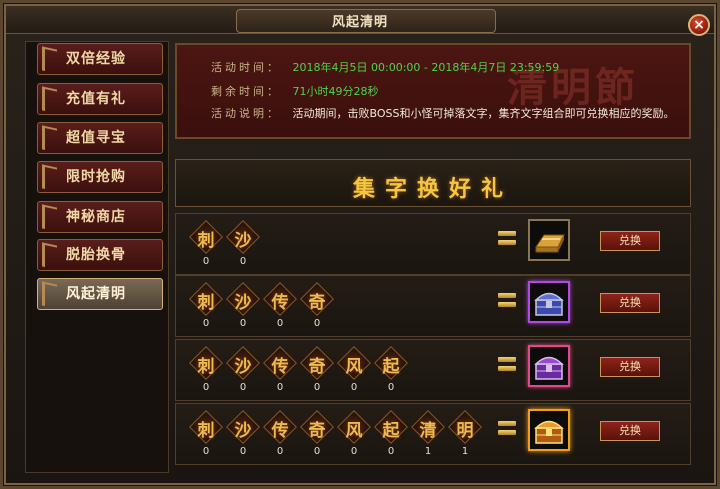 Image resolution: width=720 pixels, height=489 pixels. I want to click on remaining-time-value: 71小时49分28秒, so click(335, 91).